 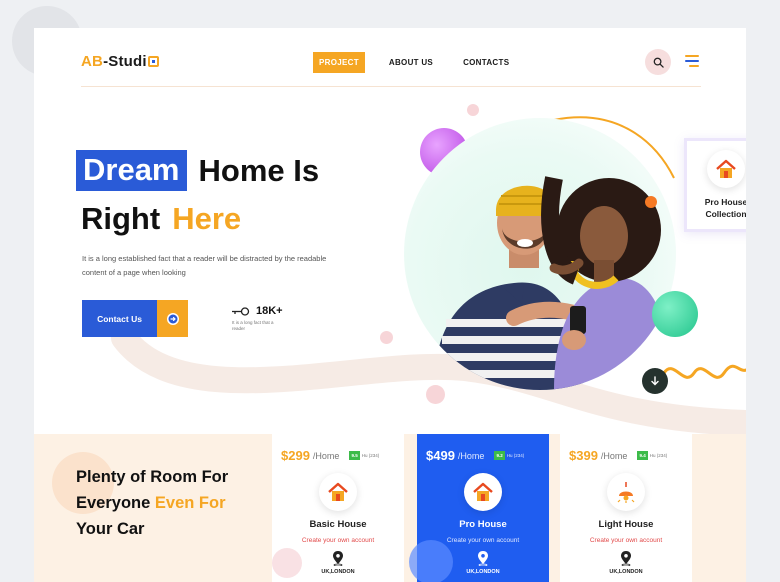 I want to click on card-name: Basic House, so click(x=338, y=524).